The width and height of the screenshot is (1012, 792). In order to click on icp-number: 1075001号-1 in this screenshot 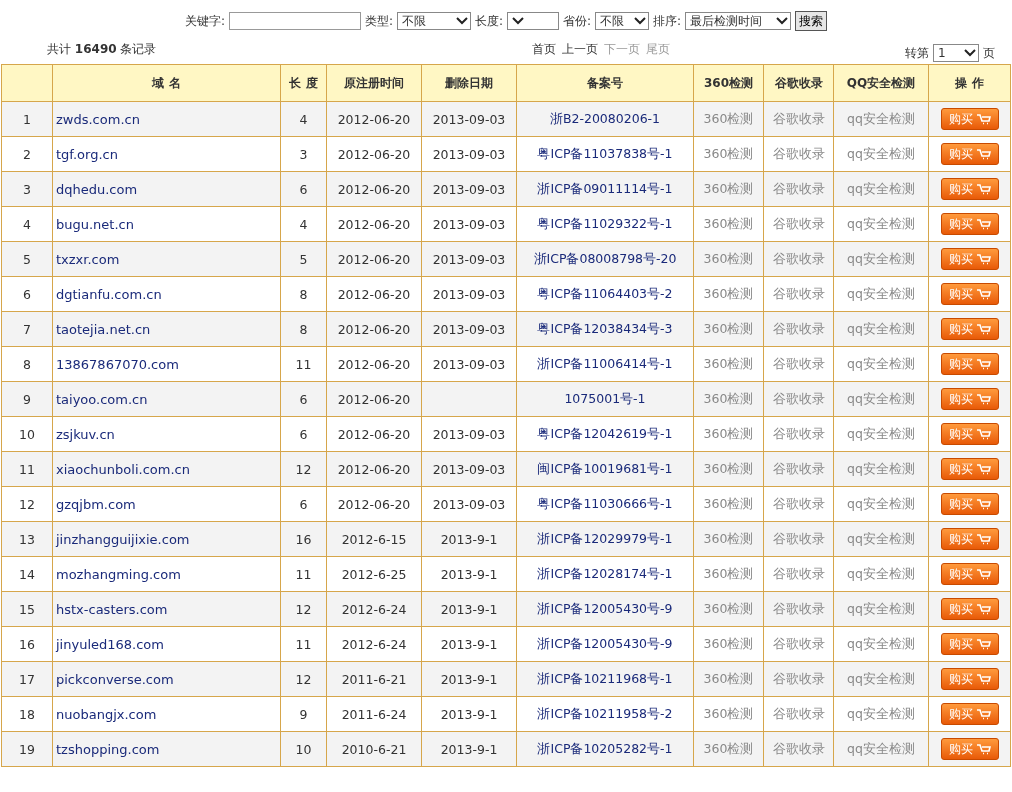, I will do `click(605, 398)`.